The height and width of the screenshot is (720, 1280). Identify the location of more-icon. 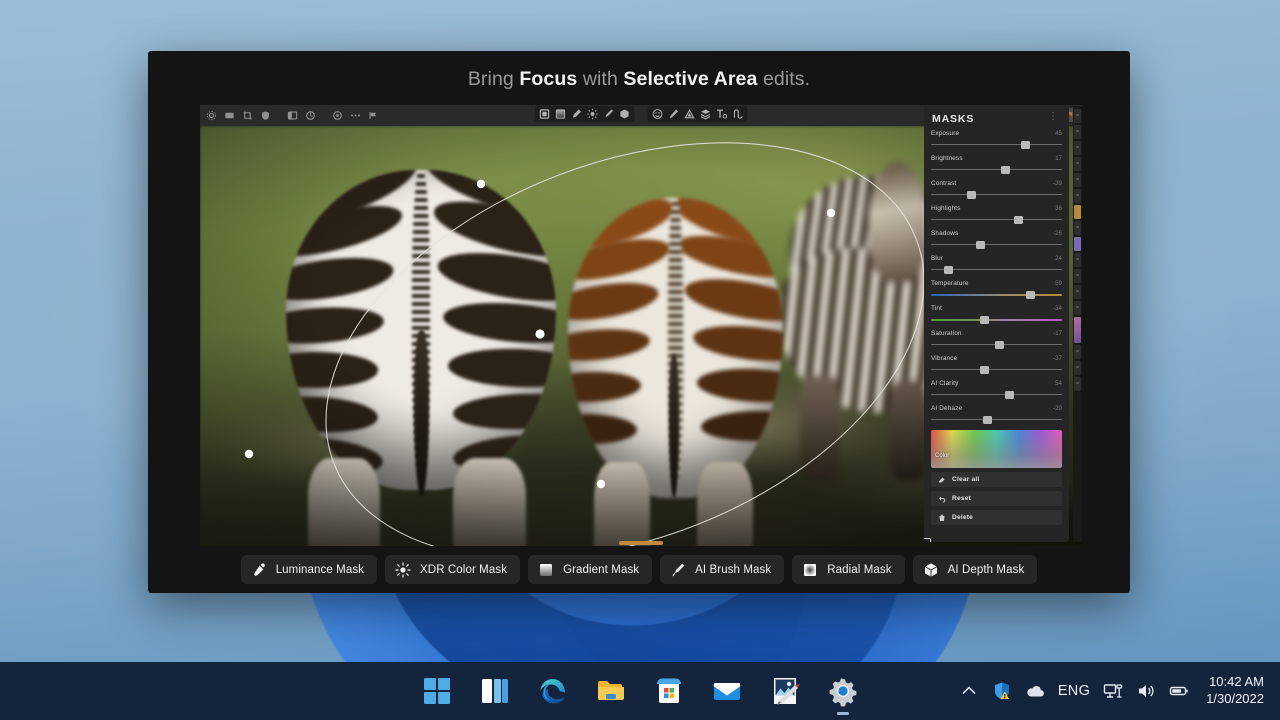
(355, 115).